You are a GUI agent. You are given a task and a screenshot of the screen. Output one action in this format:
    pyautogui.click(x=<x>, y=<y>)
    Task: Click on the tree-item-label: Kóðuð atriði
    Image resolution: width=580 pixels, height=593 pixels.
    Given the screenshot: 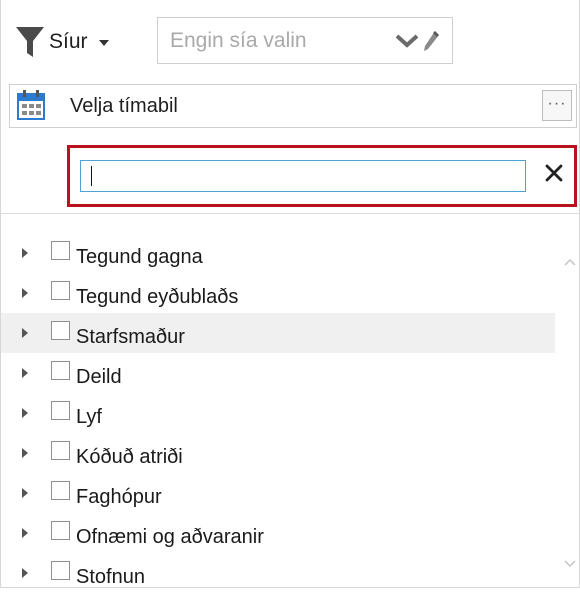 What is the action you would take?
    pyautogui.click(x=129, y=456)
    